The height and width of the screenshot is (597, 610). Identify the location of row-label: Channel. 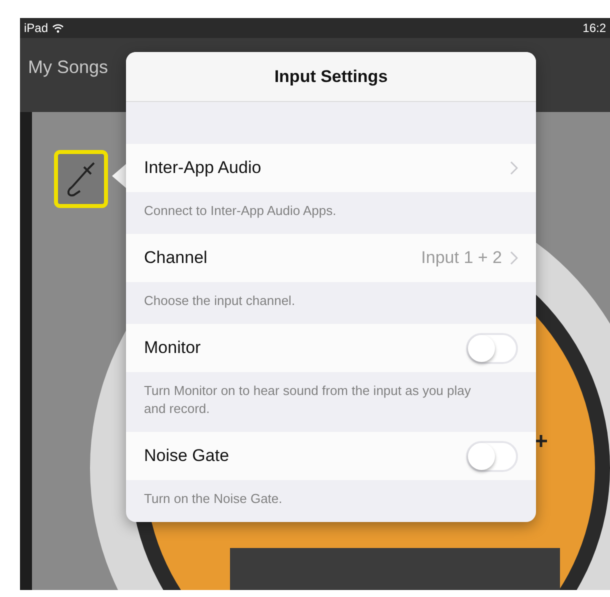
(176, 258).